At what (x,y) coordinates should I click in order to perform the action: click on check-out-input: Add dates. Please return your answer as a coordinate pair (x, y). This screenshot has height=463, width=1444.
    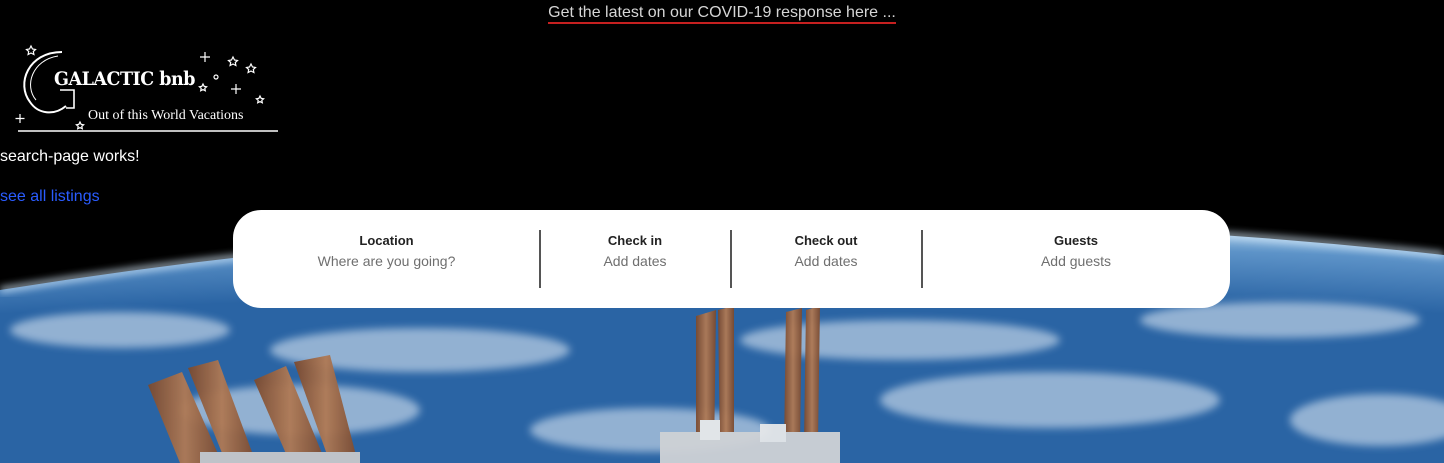
    Looking at the image, I should click on (826, 261).